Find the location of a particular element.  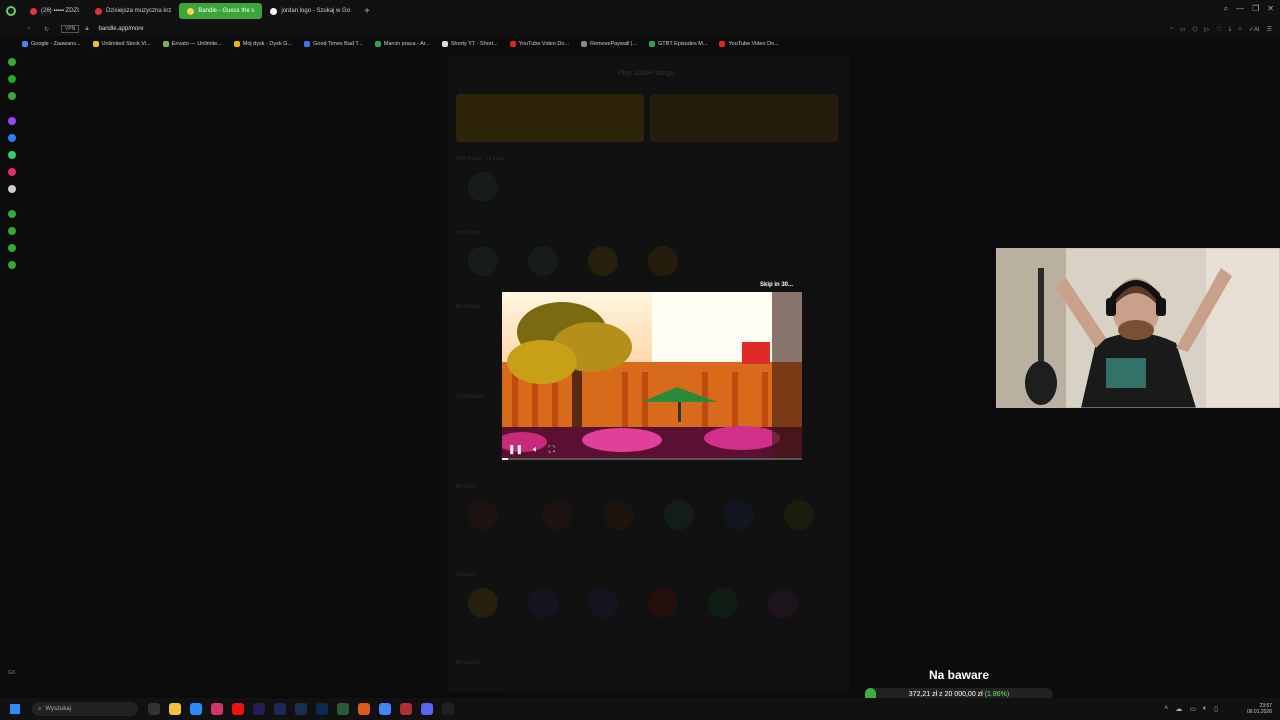

new-tab-button: + is located at coordinates (367, 11).